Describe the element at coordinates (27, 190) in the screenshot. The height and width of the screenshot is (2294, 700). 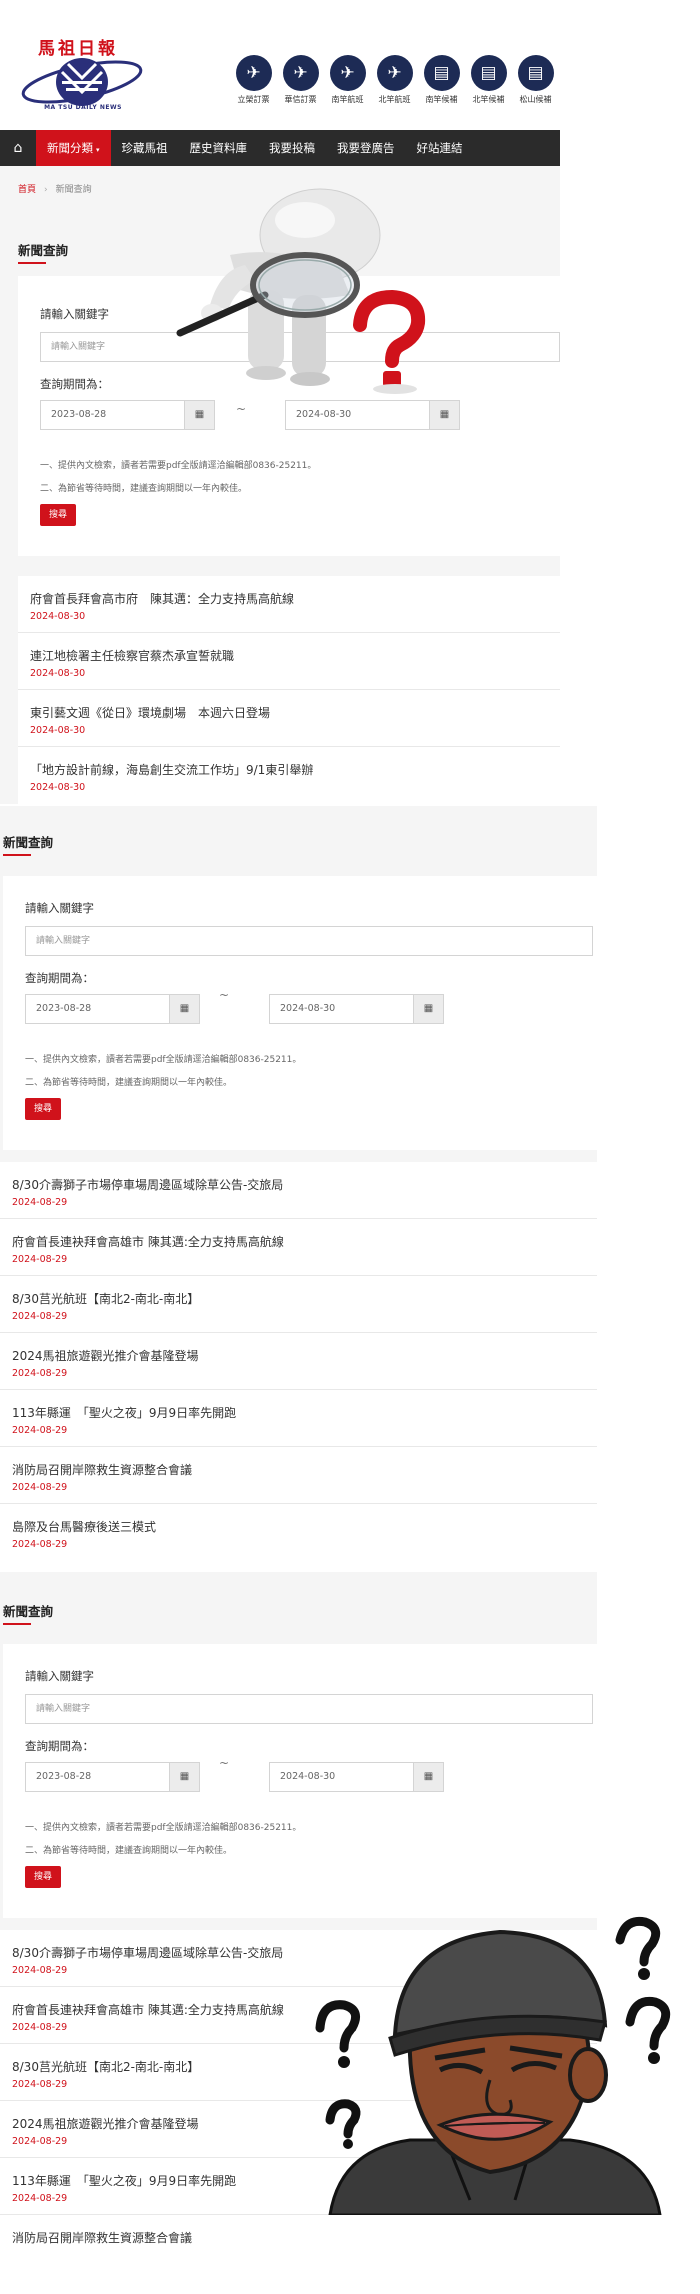
I see `breadcrumb-home: 首頁` at that location.